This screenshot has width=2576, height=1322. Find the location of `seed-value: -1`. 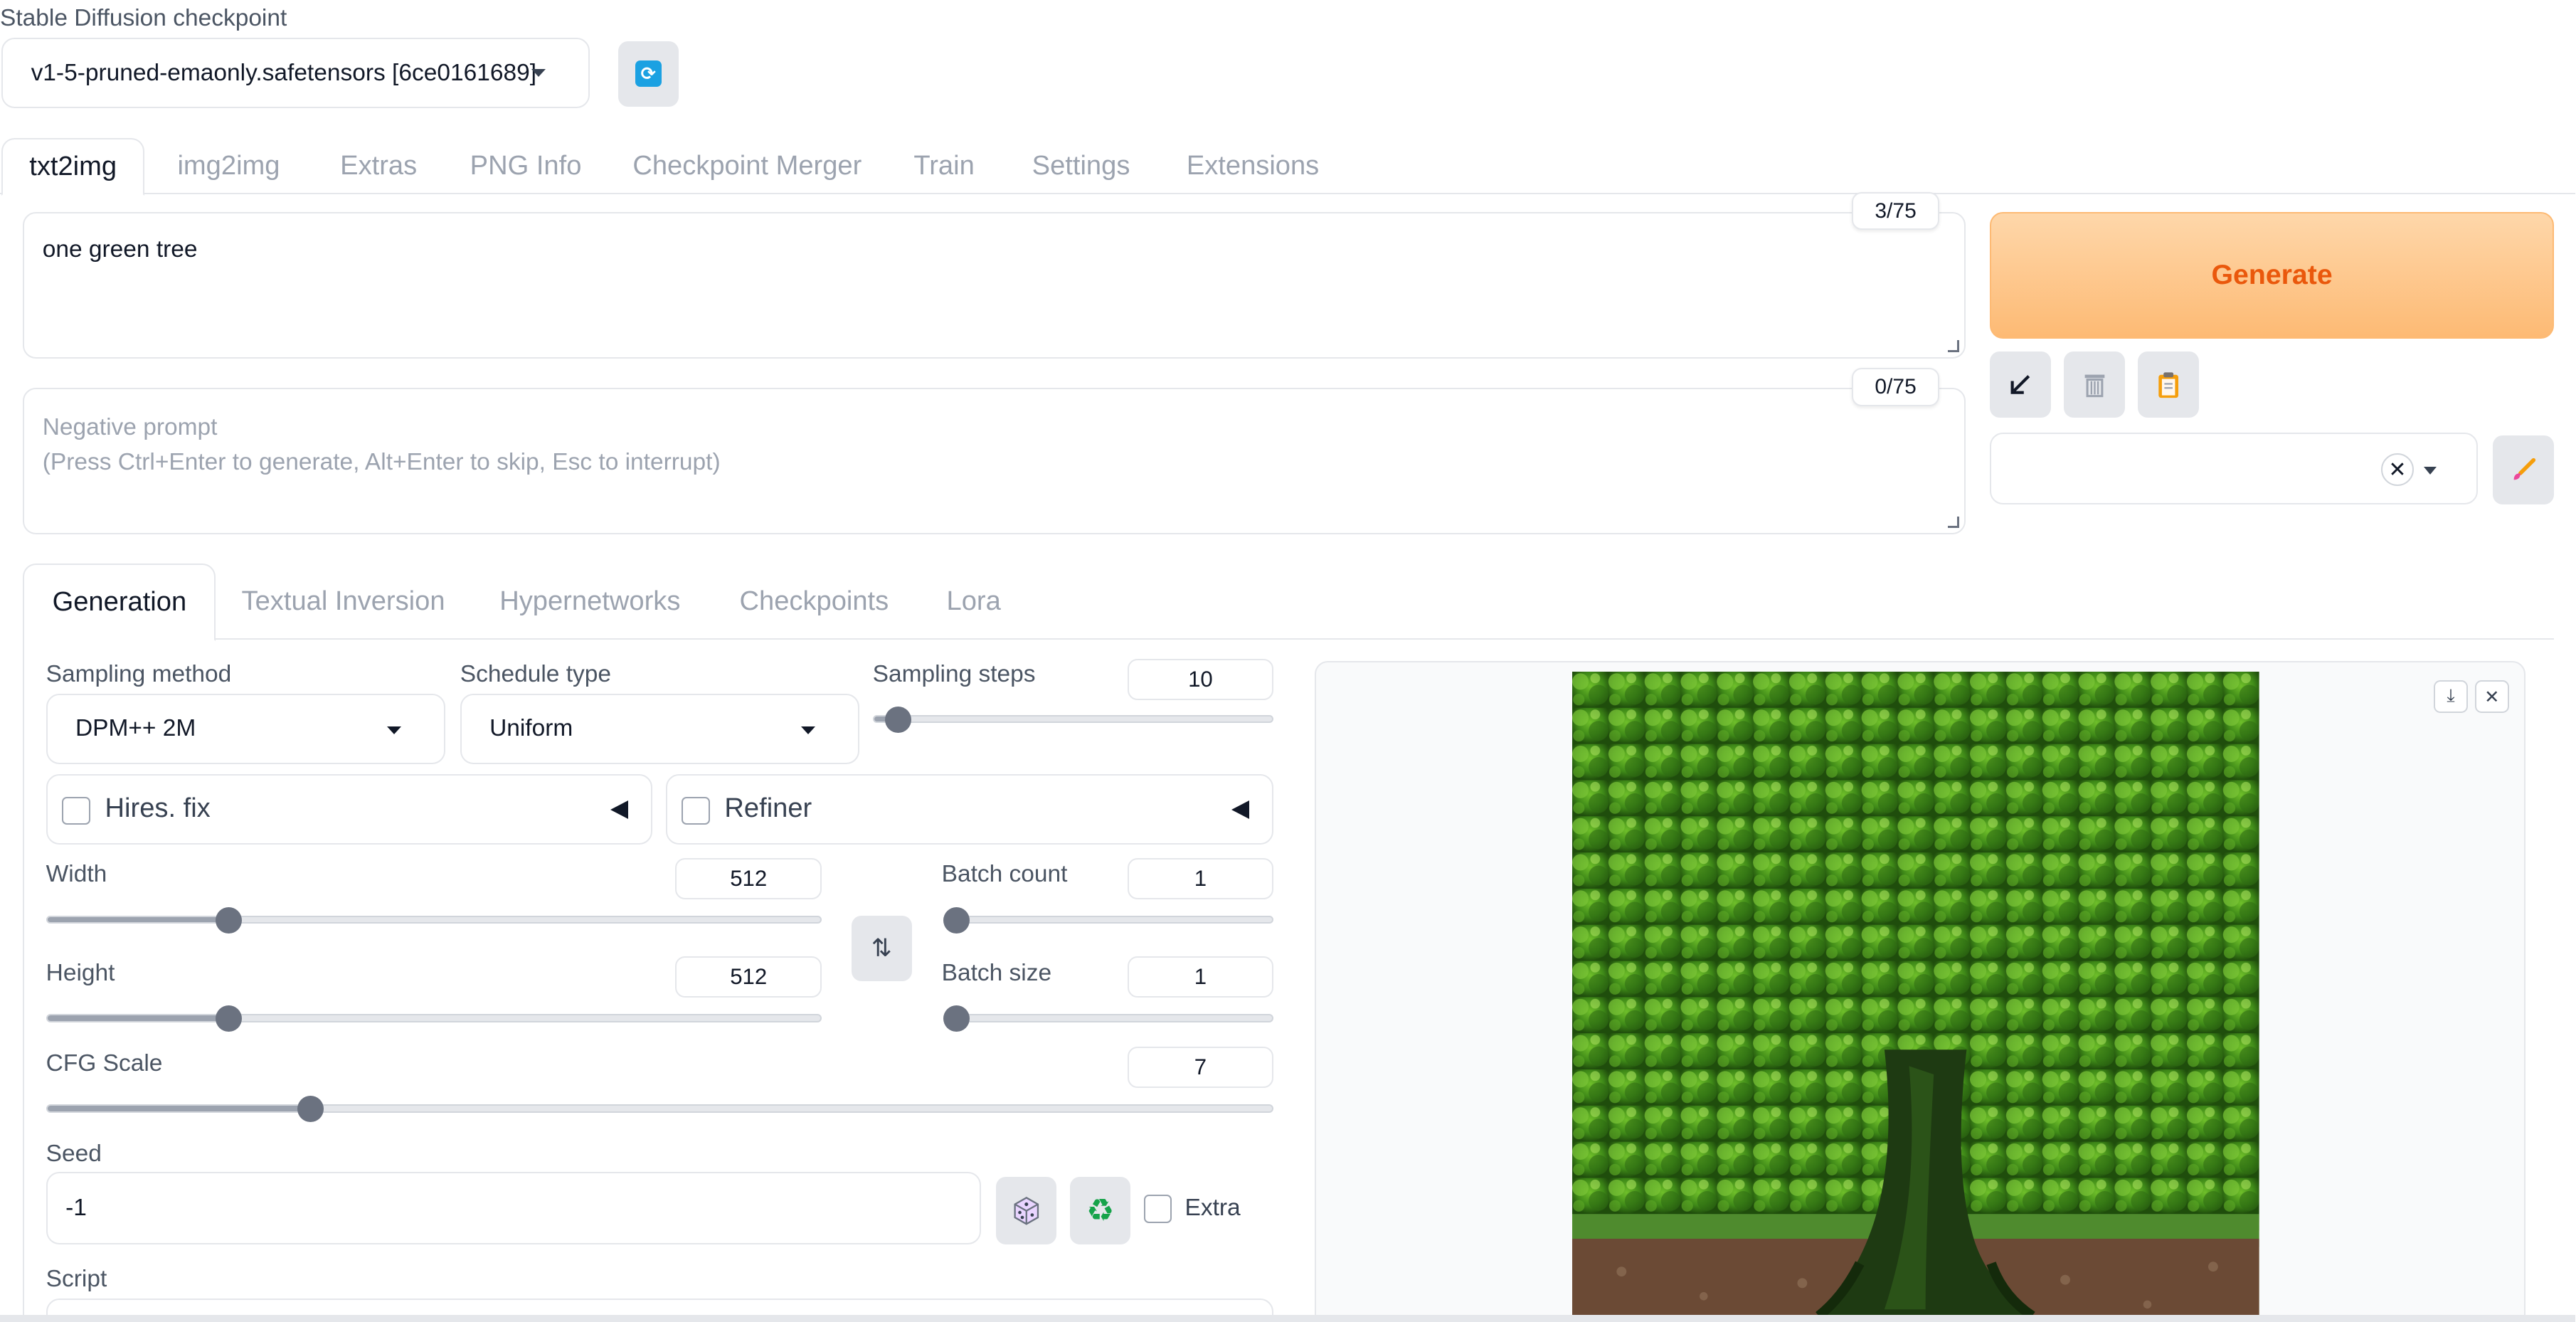

seed-value: -1 is located at coordinates (76, 1207).